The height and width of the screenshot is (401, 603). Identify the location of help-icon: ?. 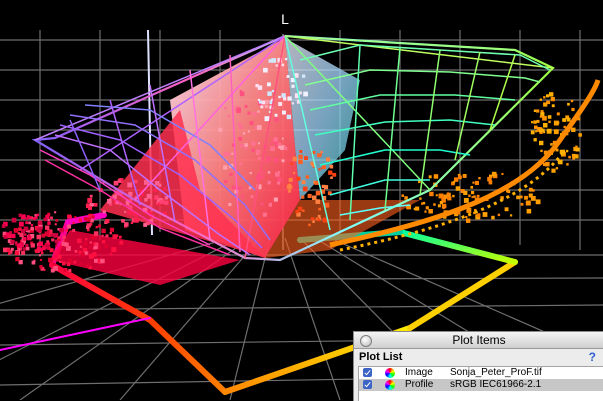
(592, 357).